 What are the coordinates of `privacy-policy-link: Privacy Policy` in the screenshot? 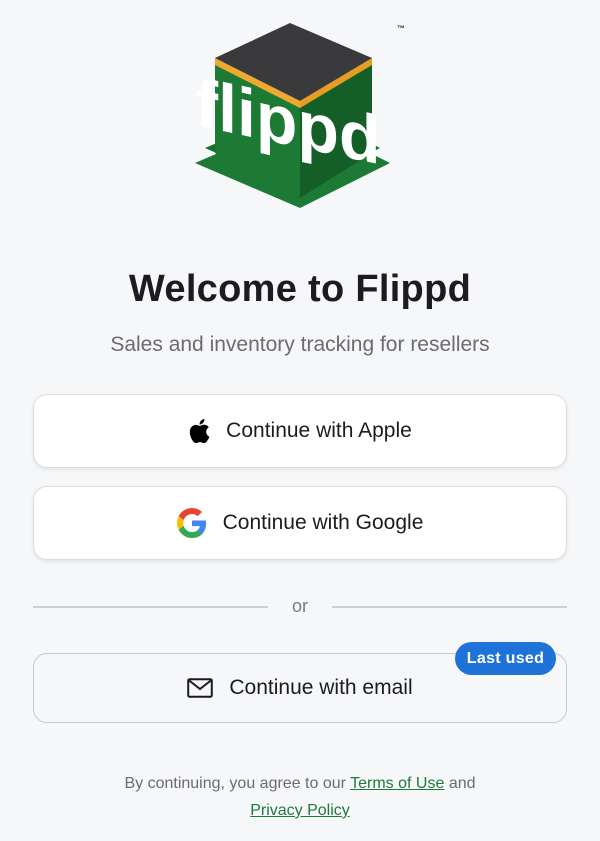 It's located at (300, 810).